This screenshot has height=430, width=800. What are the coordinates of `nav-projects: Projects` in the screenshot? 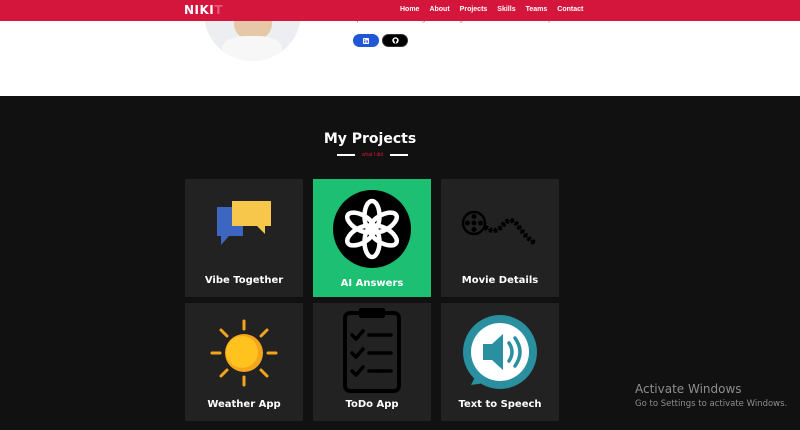 It's located at (474, 9).